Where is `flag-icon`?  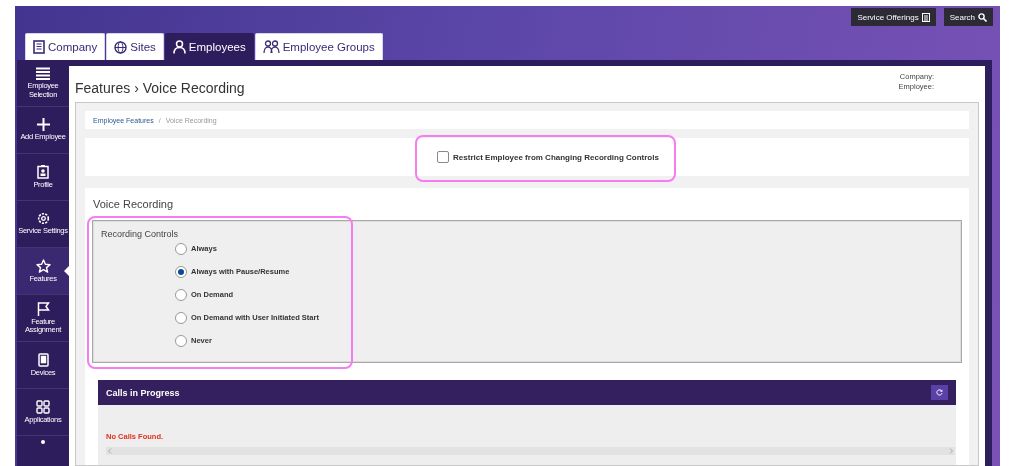 flag-icon is located at coordinates (43, 308).